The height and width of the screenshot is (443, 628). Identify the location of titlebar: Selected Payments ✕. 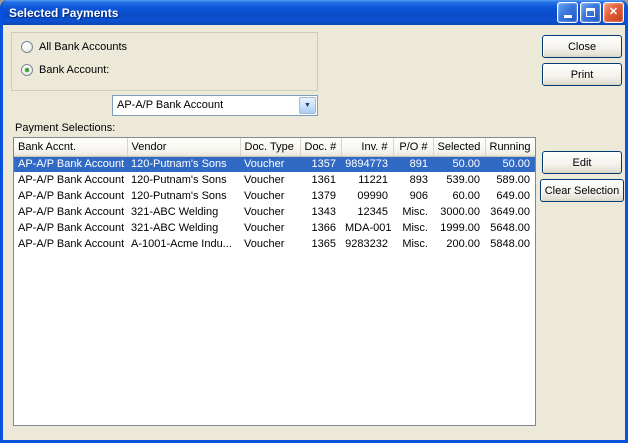
(314, 12).